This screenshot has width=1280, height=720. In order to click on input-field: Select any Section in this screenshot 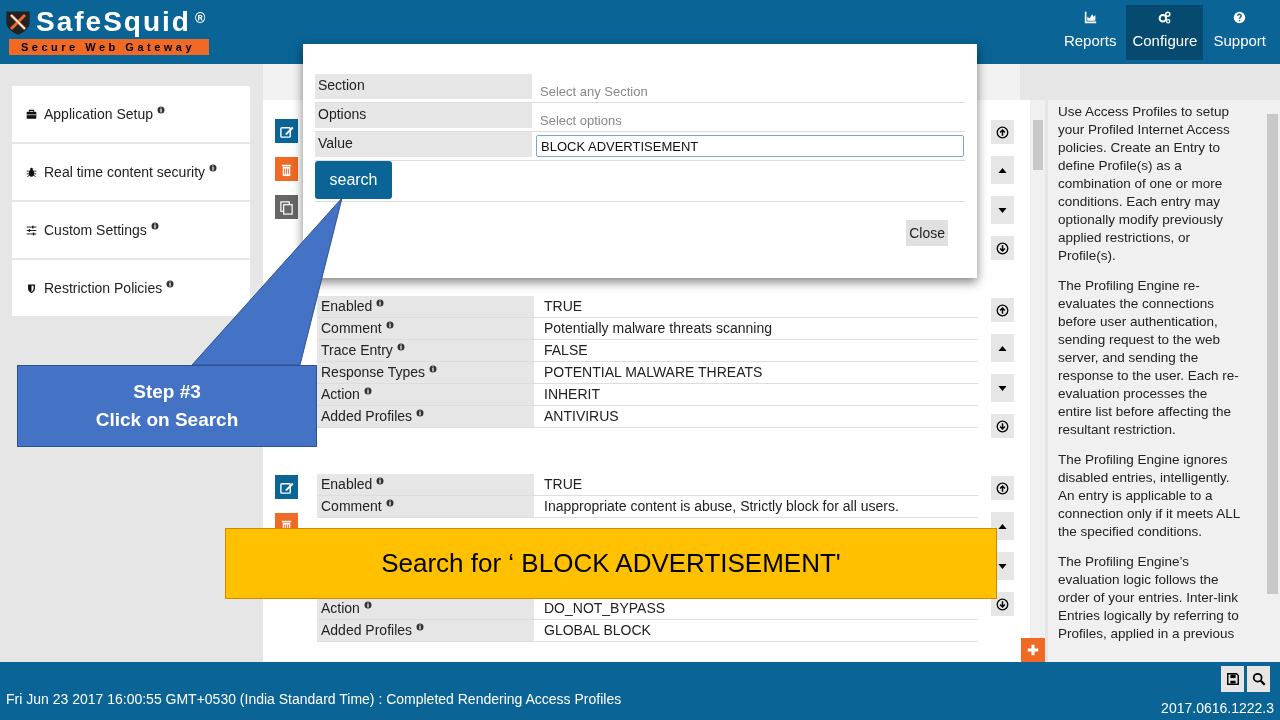, I will do `click(750, 91)`.